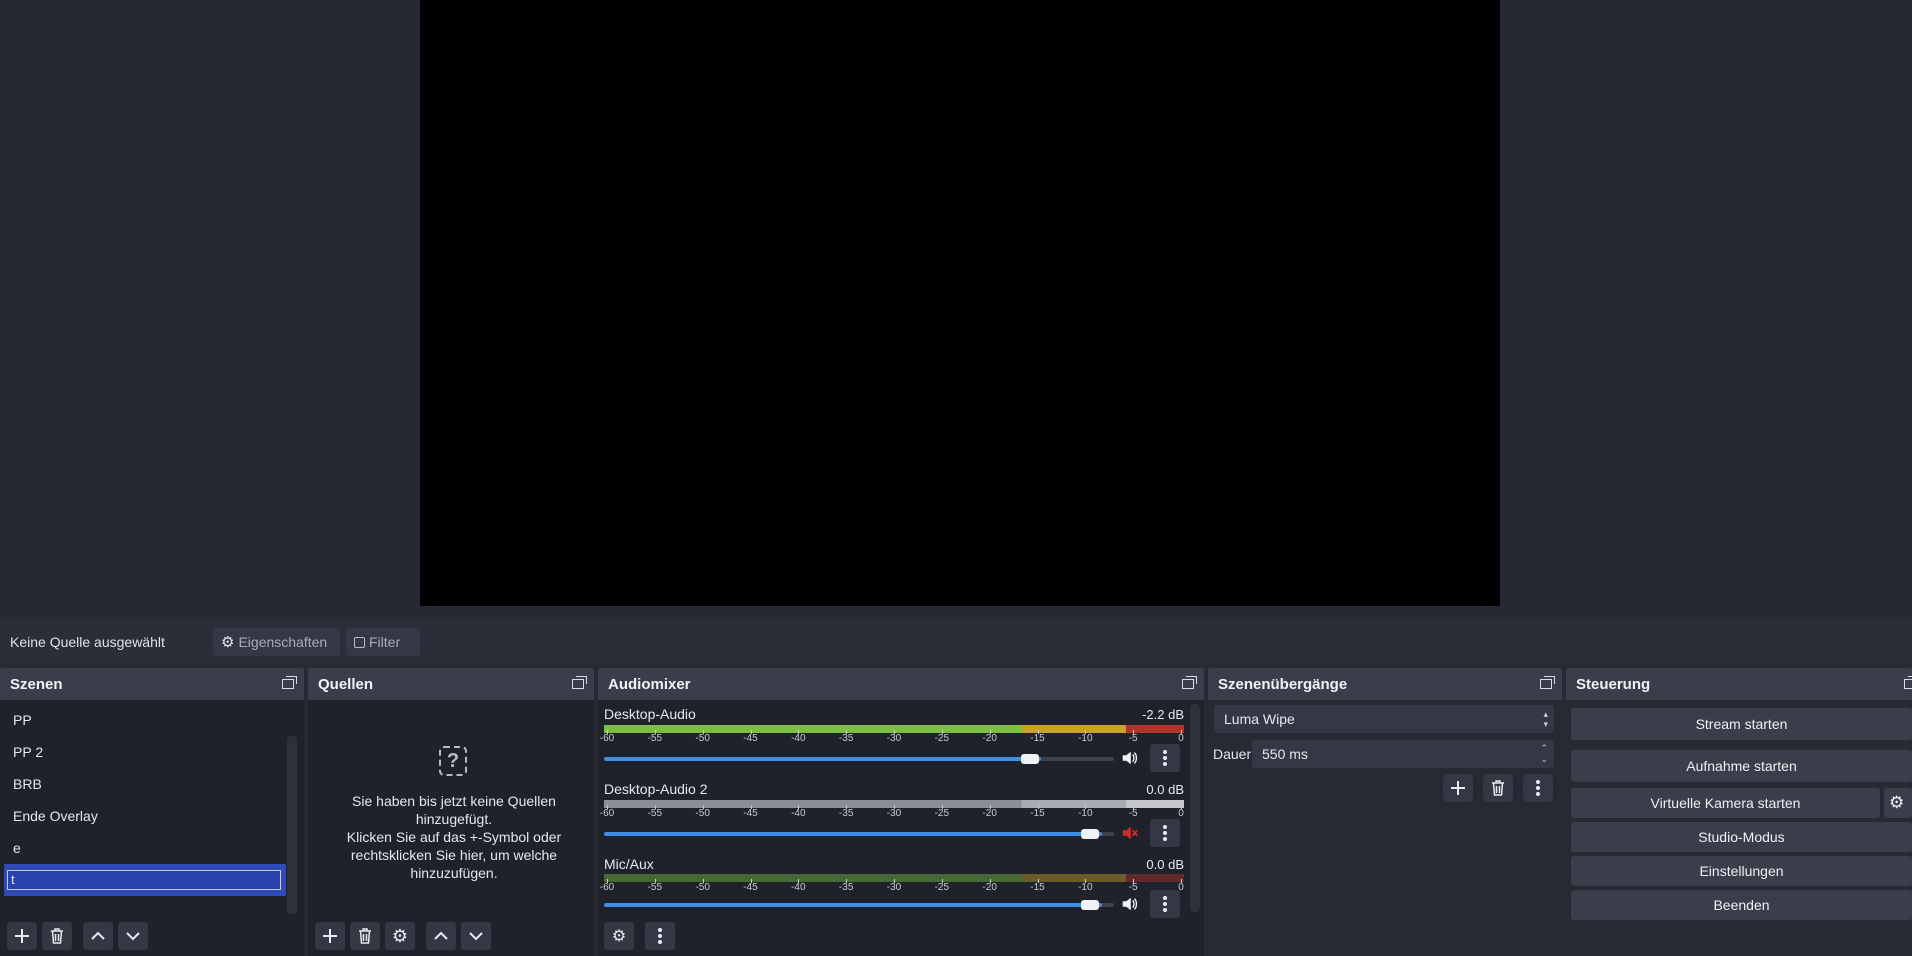 The width and height of the screenshot is (1912, 956). Describe the element at coordinates (619, 936) in the screenshot. I see `advanced-audio-button: ⚙` at that location.